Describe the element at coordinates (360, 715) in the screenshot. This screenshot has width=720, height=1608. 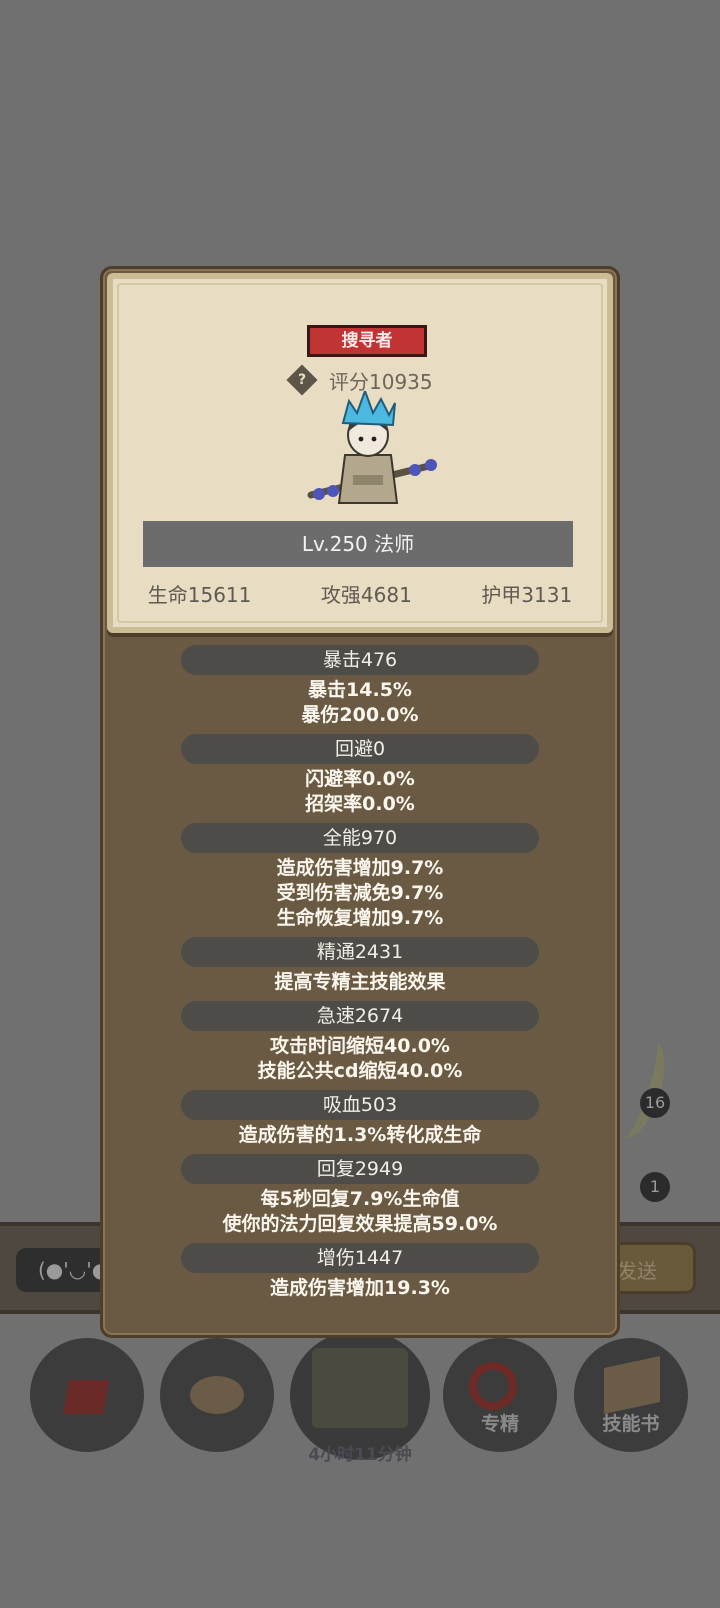
I see `stat-detail-line: 暴伤200.0%` at that location.